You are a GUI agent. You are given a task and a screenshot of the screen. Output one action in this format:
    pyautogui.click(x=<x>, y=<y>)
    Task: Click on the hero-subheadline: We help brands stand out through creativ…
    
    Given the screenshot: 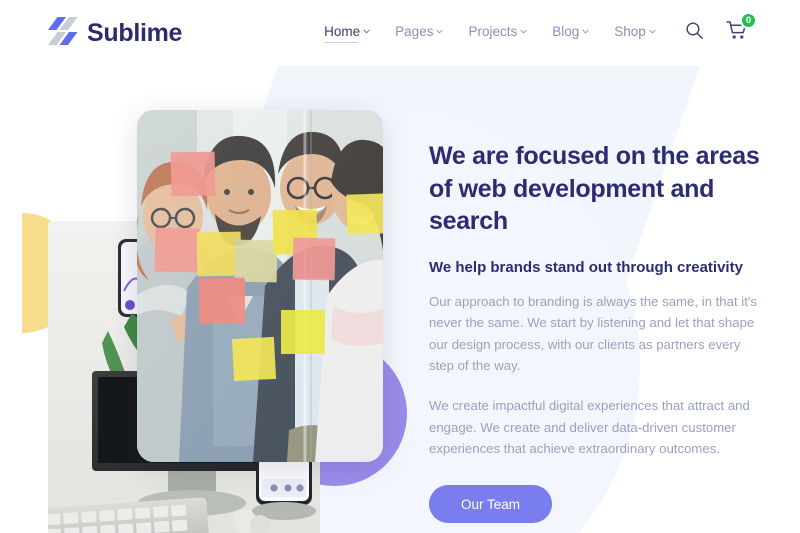 What is the action you would take?
    pyautogui.click(x=586, y=267)
    